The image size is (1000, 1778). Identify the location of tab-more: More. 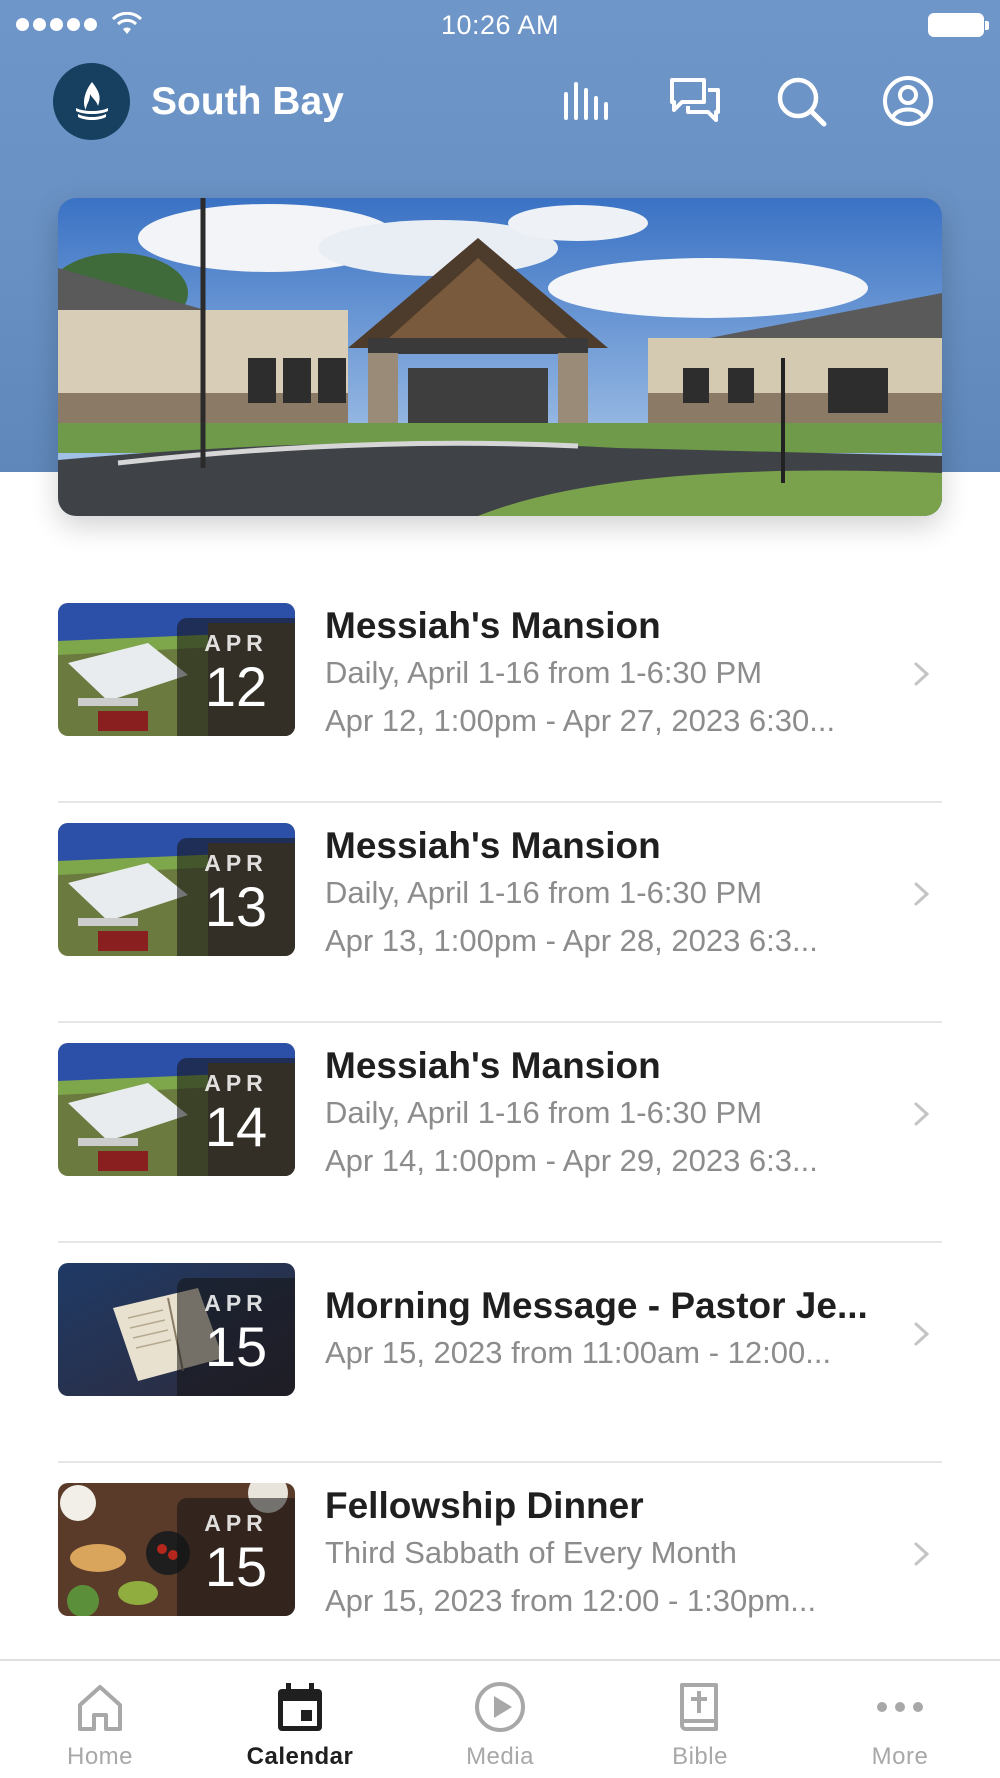
(900, 1719).